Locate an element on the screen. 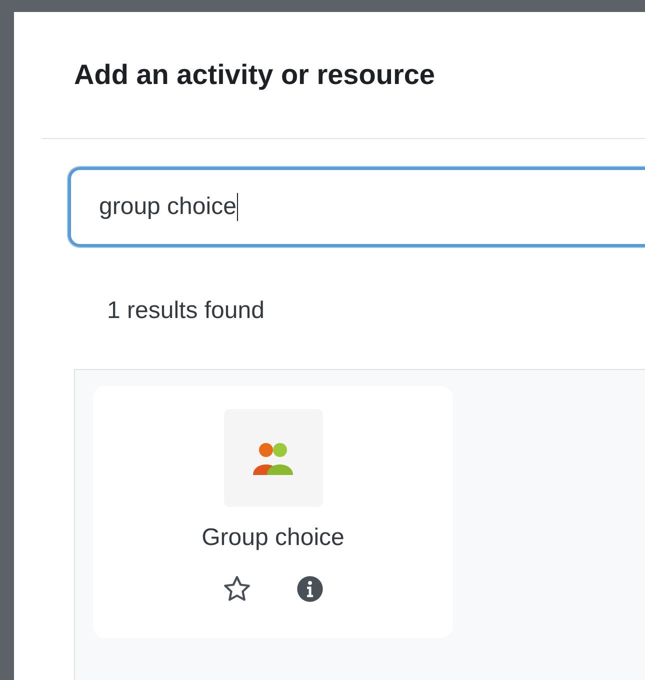 The width and height of the screenshot is (645, 680). activity-name: Group choice is located at coordinates (273, 538).